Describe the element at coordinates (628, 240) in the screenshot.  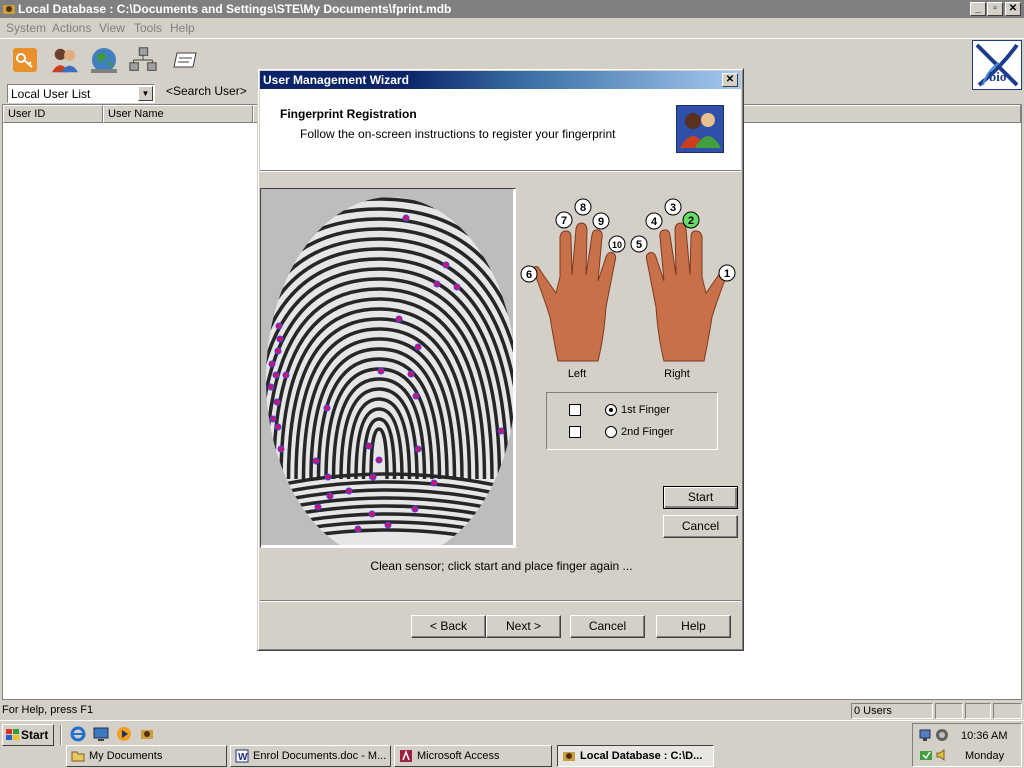
I see `finger-number-labels: 1 2345 6 7 89 10` at that location.